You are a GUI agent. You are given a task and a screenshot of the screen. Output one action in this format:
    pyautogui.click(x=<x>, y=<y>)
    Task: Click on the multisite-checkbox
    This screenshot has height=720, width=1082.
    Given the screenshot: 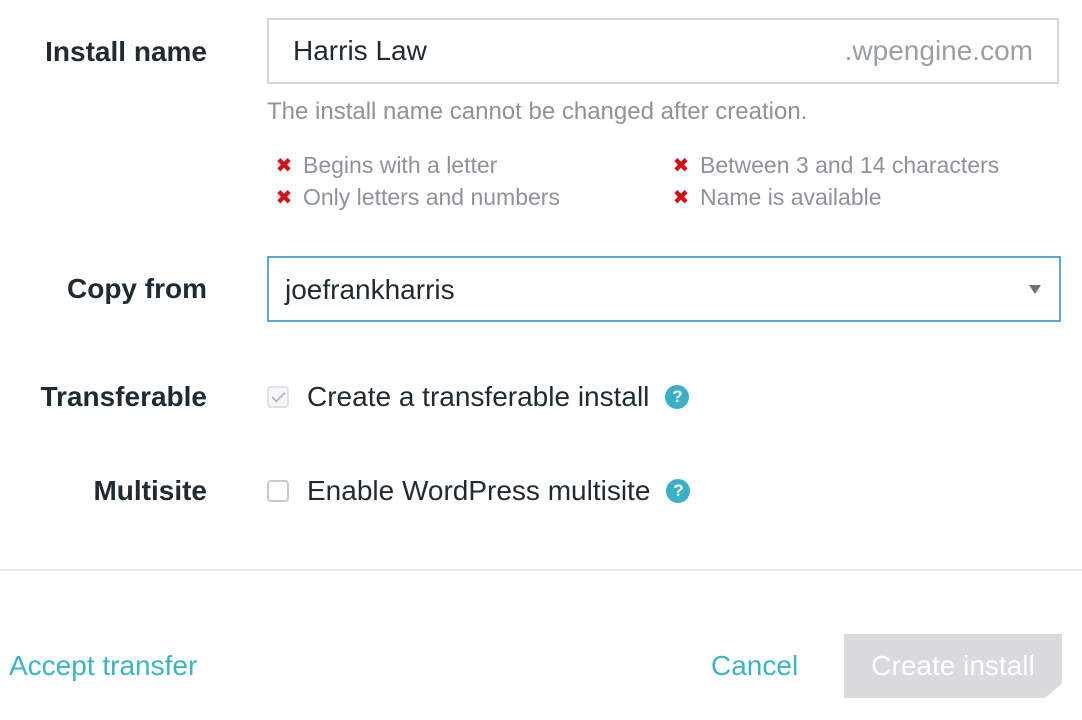 What is the action you would take?
    pyautogui.click(x=278, y=491)
    